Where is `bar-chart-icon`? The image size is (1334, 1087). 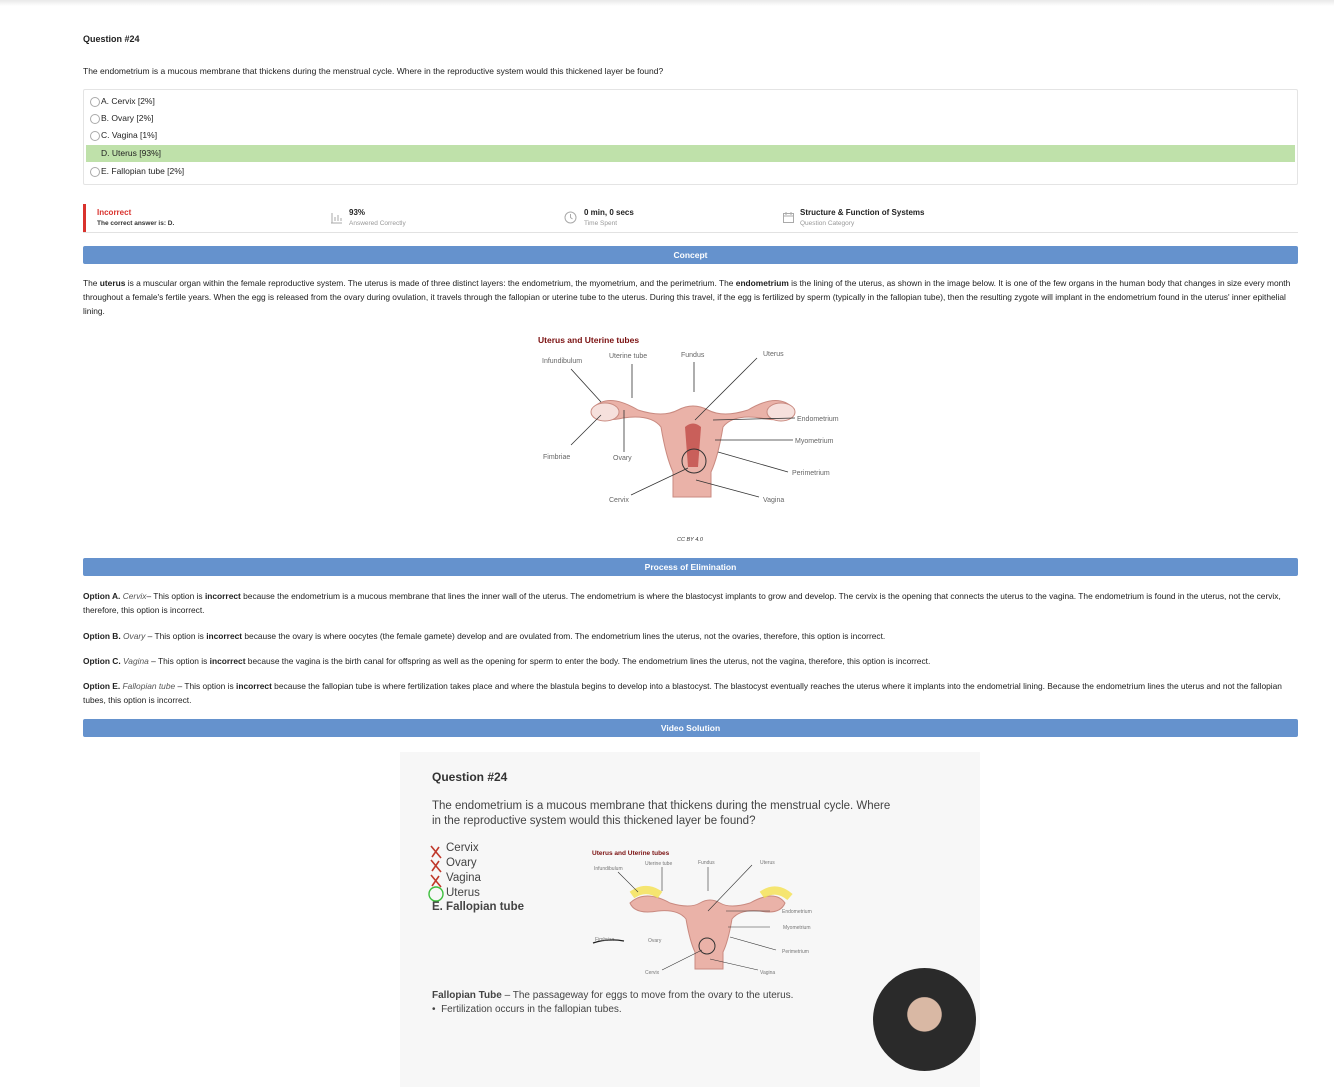
bar-chart-icon is located at coordinates (336, 218).